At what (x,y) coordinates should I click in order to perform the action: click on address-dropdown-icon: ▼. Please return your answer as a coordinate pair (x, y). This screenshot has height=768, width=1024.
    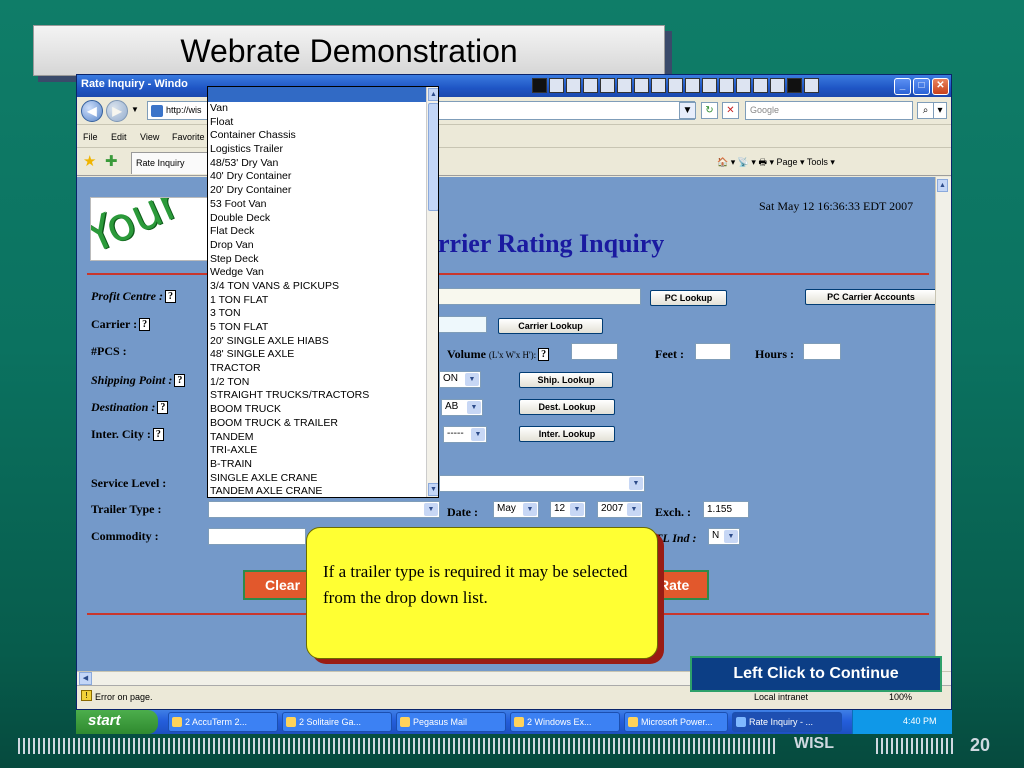
    Looking at the image, I should click on (687, 110).